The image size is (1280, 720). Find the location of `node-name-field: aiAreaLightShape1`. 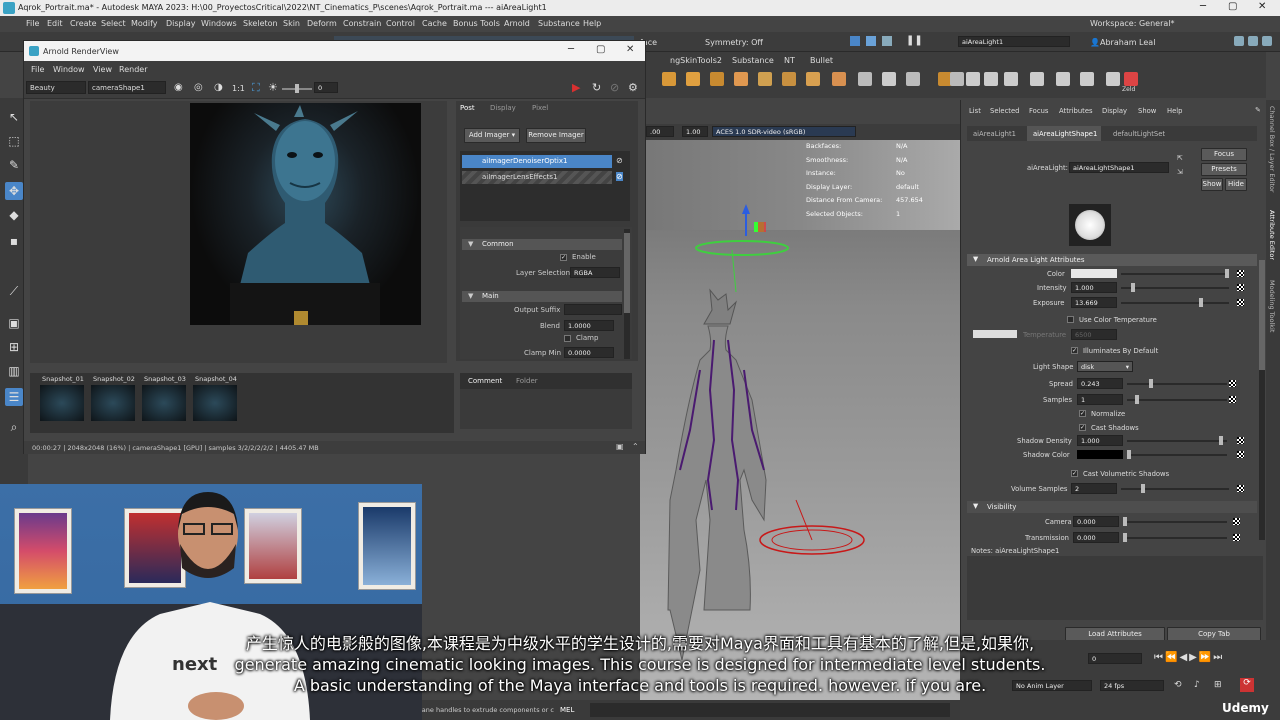

node-name-field: aiAreaLightShape1 is located at coordinates (1119, 167).